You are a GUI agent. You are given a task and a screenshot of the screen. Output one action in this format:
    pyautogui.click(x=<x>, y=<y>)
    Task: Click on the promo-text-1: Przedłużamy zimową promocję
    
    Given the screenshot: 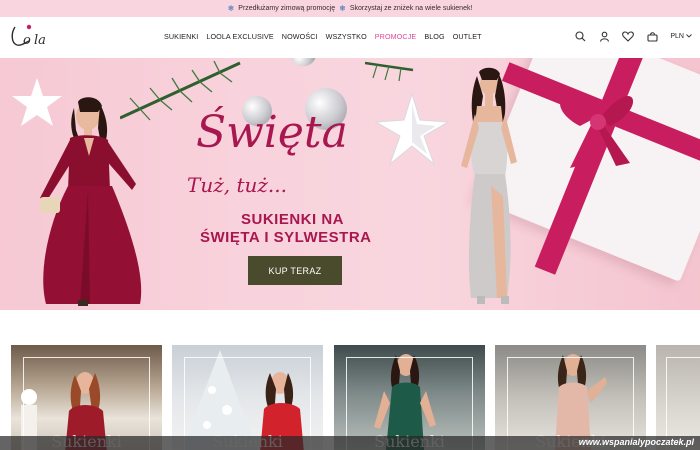 What is the action you would take?
    pyautogui.click(x=287, y=8)
    